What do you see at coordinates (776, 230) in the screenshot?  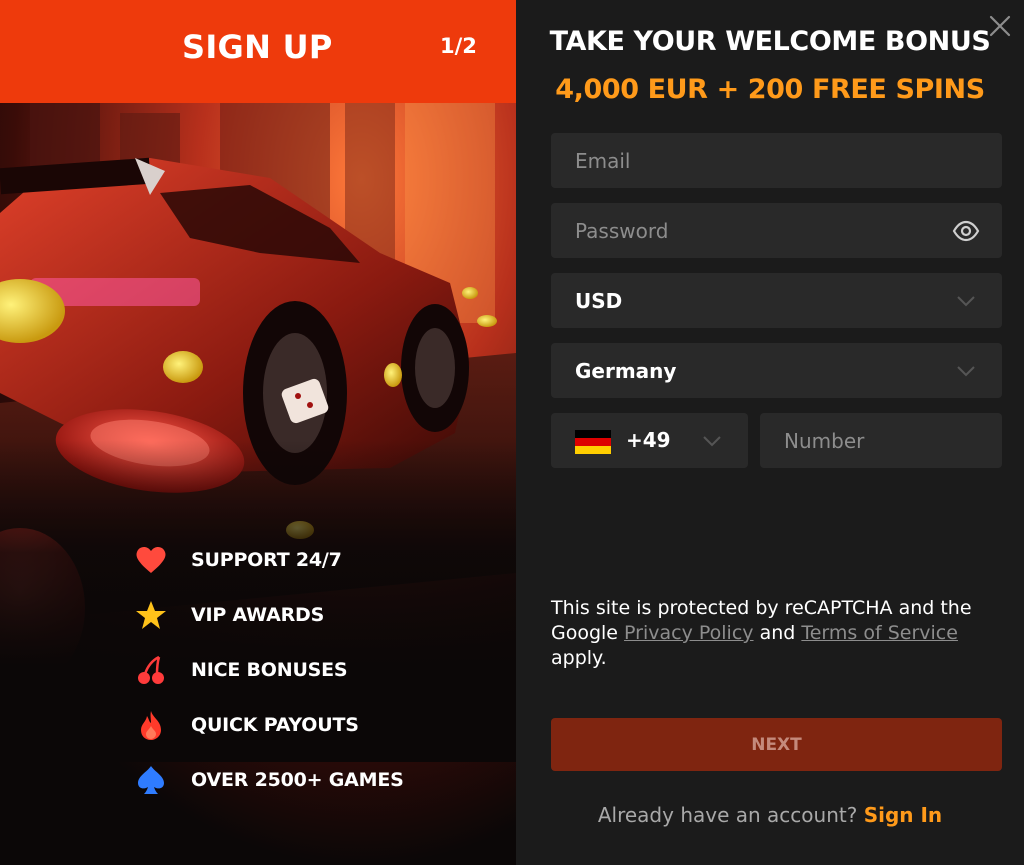 I see `password-field: Password` at bounding box center [776, 230].